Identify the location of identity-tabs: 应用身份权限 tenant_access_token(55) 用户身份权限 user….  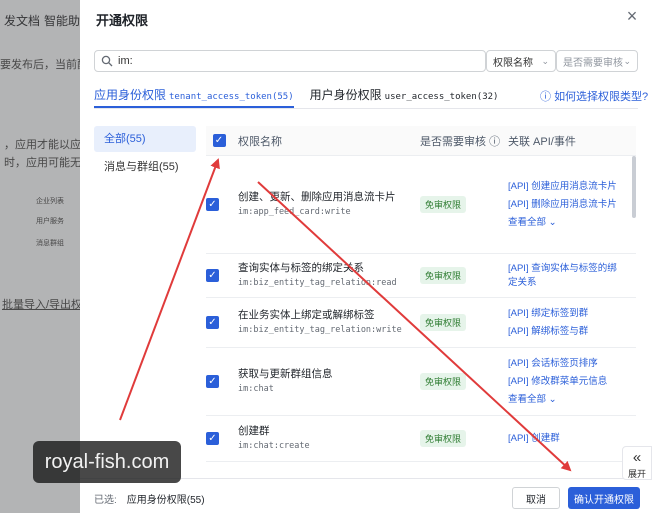
(304, 97).